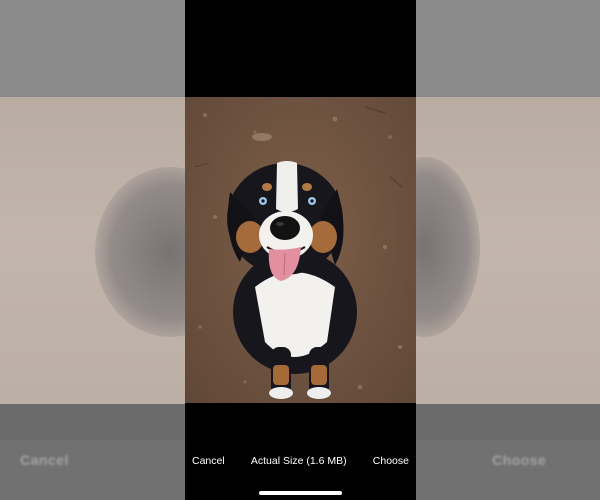 The width and height of the screenshot is (600, 500). What do you see at coordinates (208, 461) in the screenshot?
I see `cancel-button: Cancel` at bounding box center [208, 461].